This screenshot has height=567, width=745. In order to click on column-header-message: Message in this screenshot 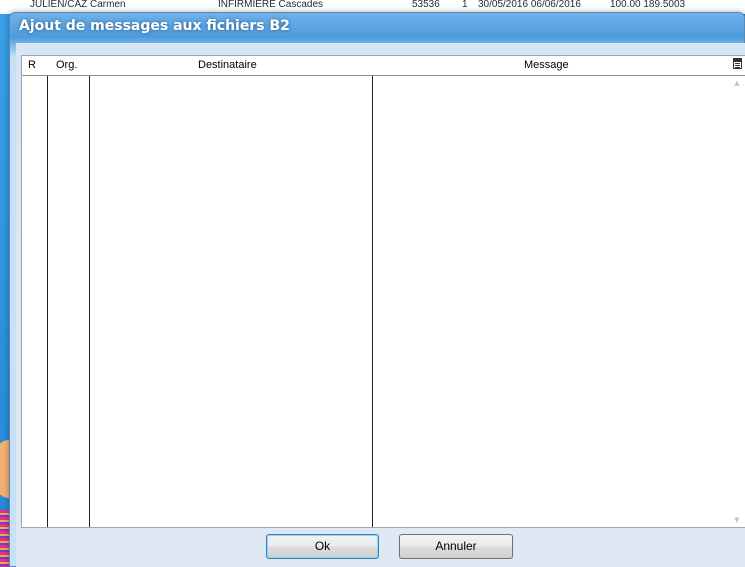, I will do `click(546, 65)`.